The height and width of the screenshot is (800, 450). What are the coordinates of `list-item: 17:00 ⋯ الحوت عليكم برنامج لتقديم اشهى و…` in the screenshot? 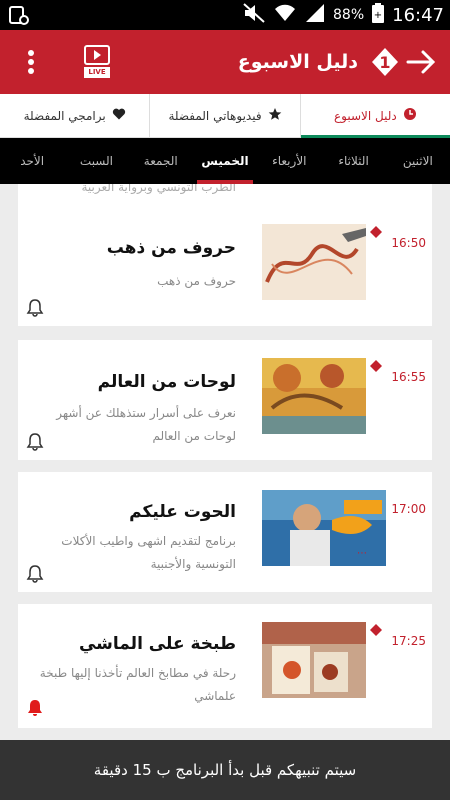 It's located at (225, 532).